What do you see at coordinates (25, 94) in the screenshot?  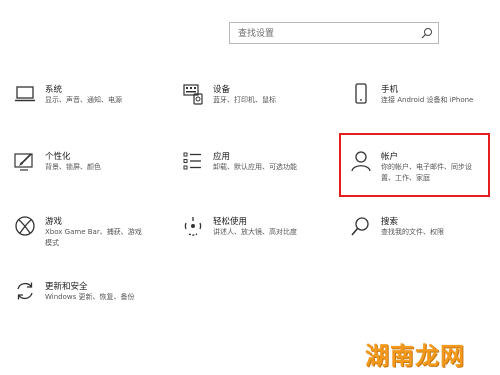 I see `laptop-icon` at bounding box center [25, 94].